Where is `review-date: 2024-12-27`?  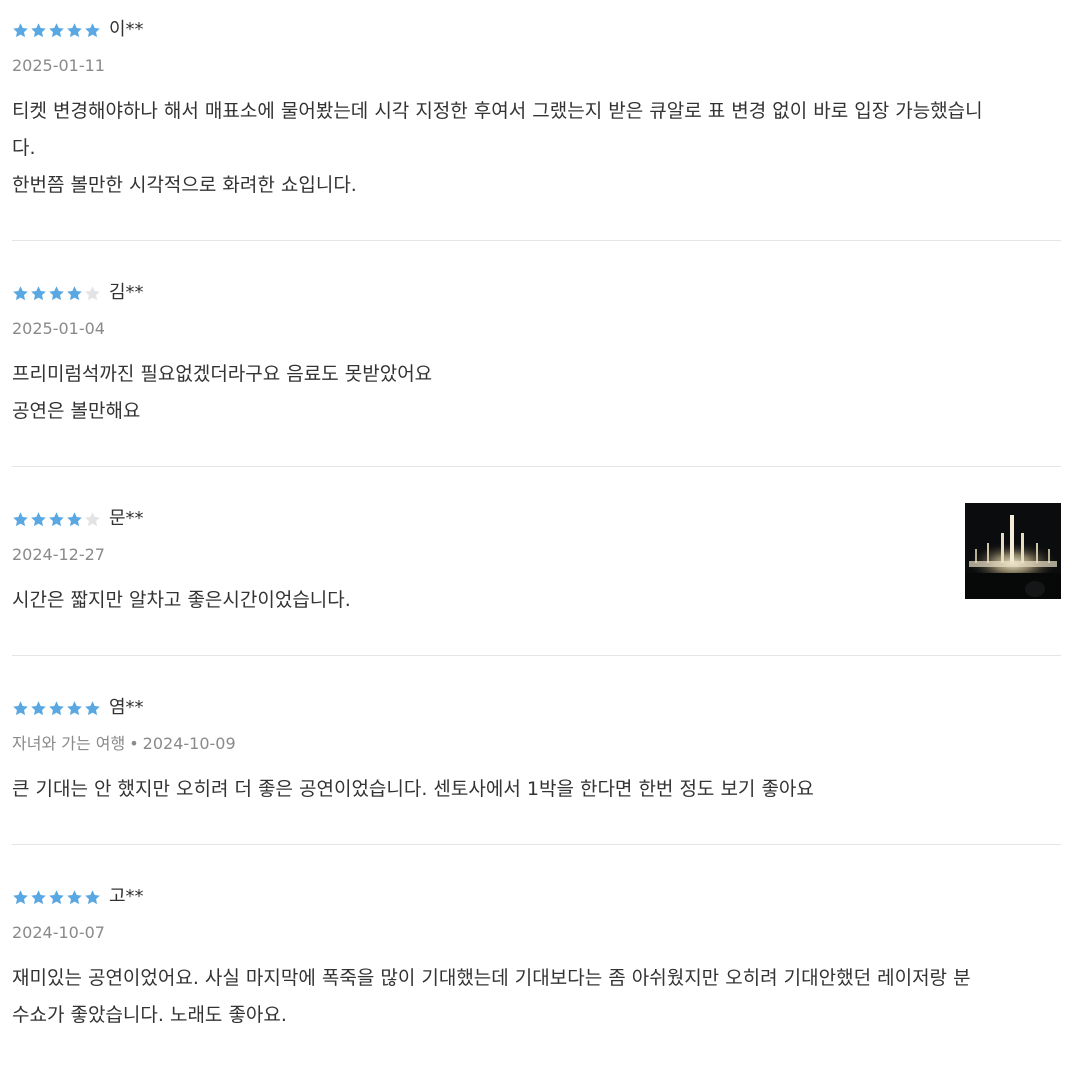 review-date: 2024-12-27 is located at coordinates (58, 554).